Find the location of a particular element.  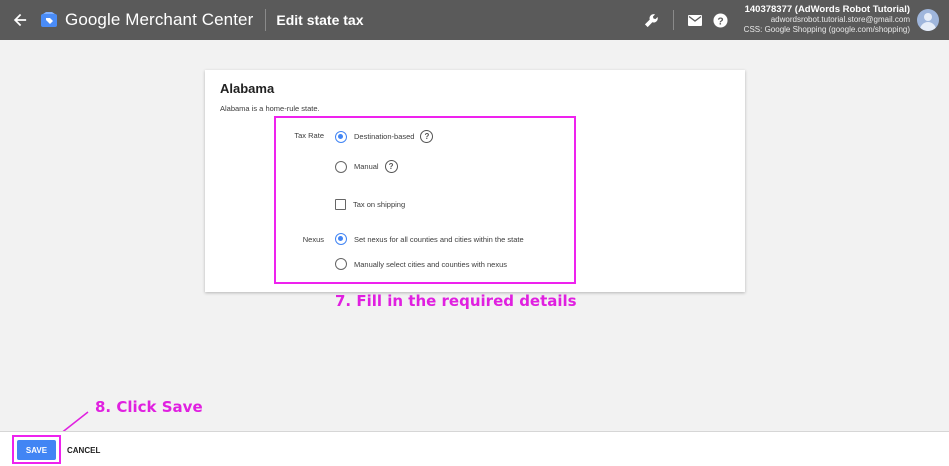

annotation-step8: 8. Click Save is located at coordinates (149, 407).